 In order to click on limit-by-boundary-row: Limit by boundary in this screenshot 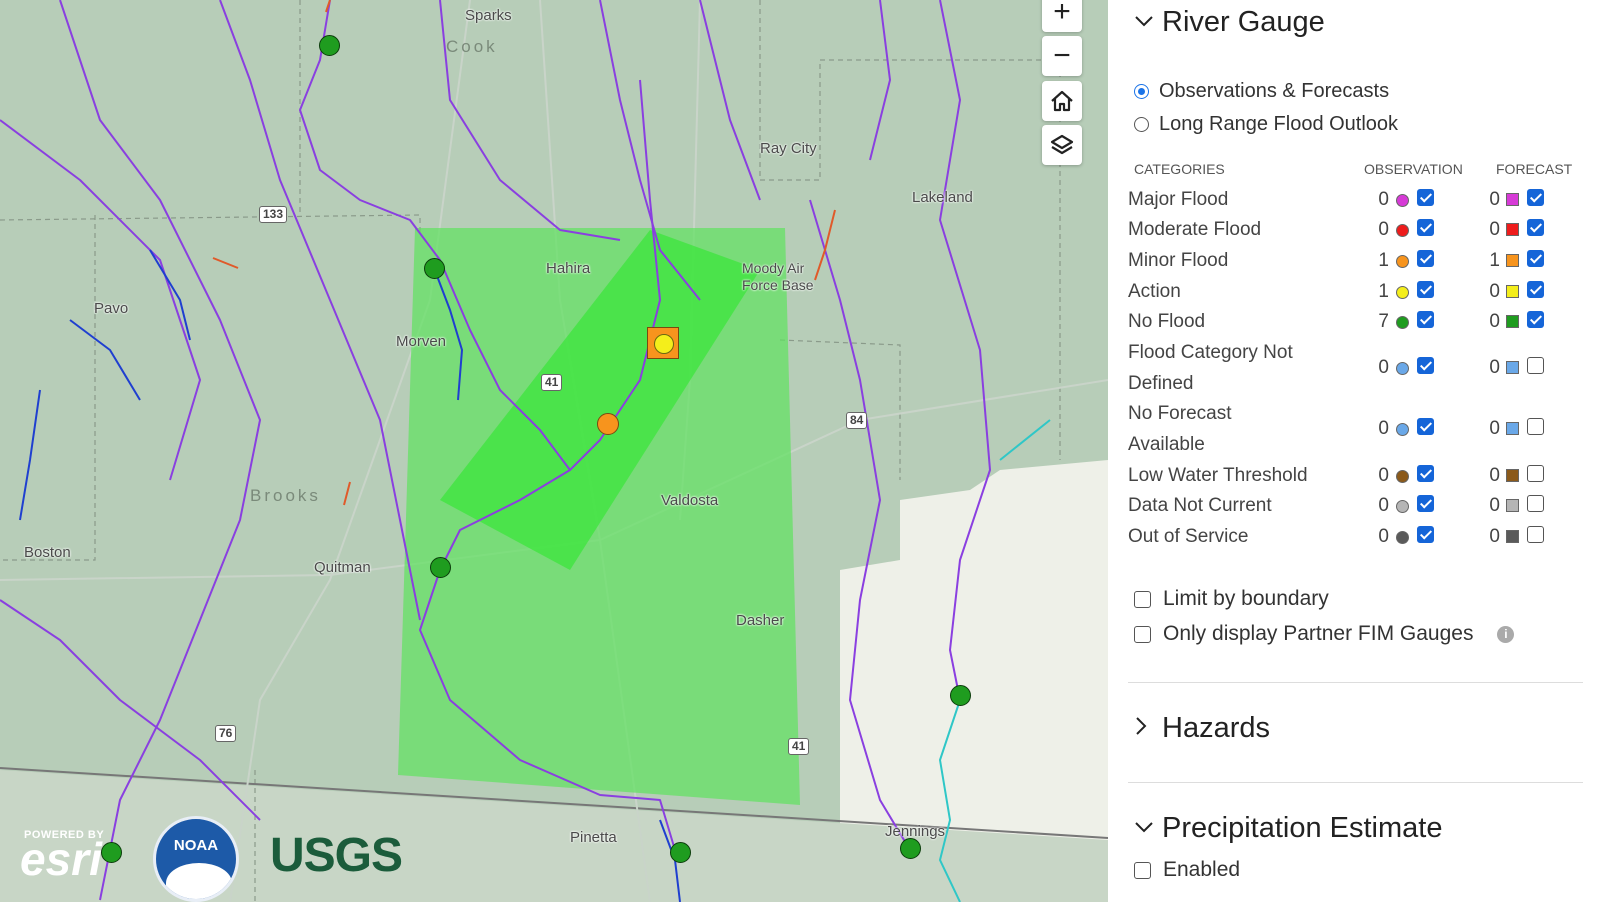, I will do `click(1231, 599)`.